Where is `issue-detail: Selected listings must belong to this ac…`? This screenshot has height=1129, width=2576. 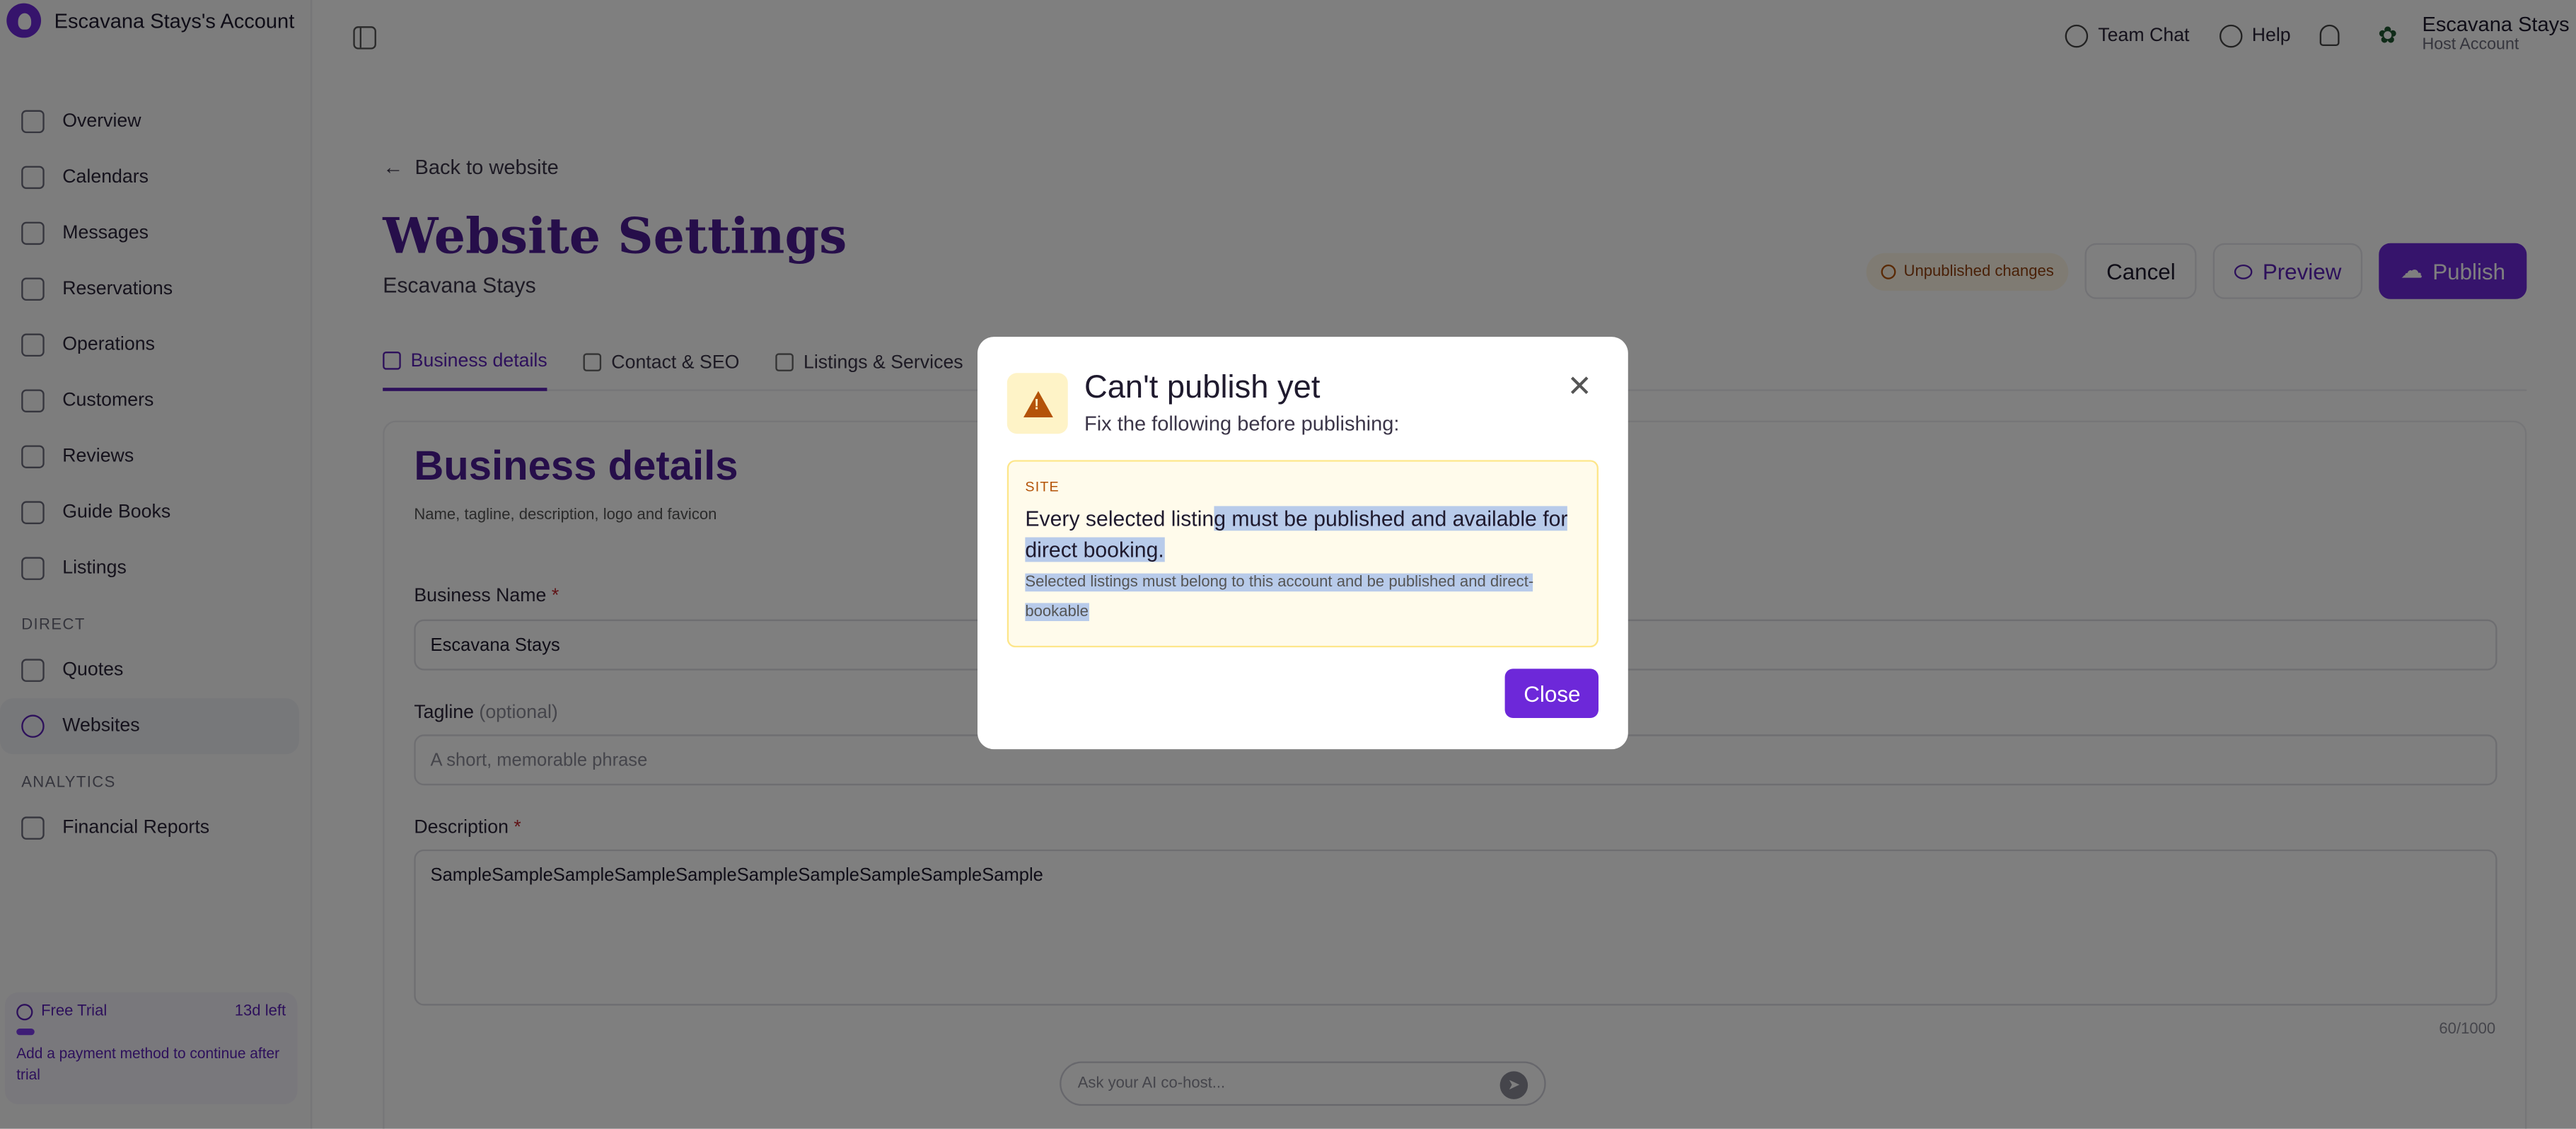 issue-detail: Selected listings must belong to this ac… is located at coordinates (1302, 598).